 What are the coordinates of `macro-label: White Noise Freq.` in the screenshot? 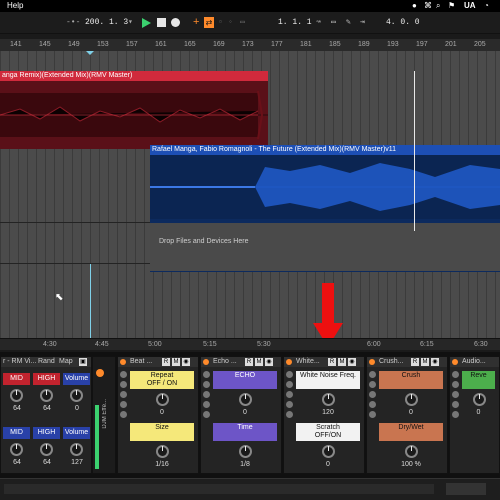 It's located at (328, 380).